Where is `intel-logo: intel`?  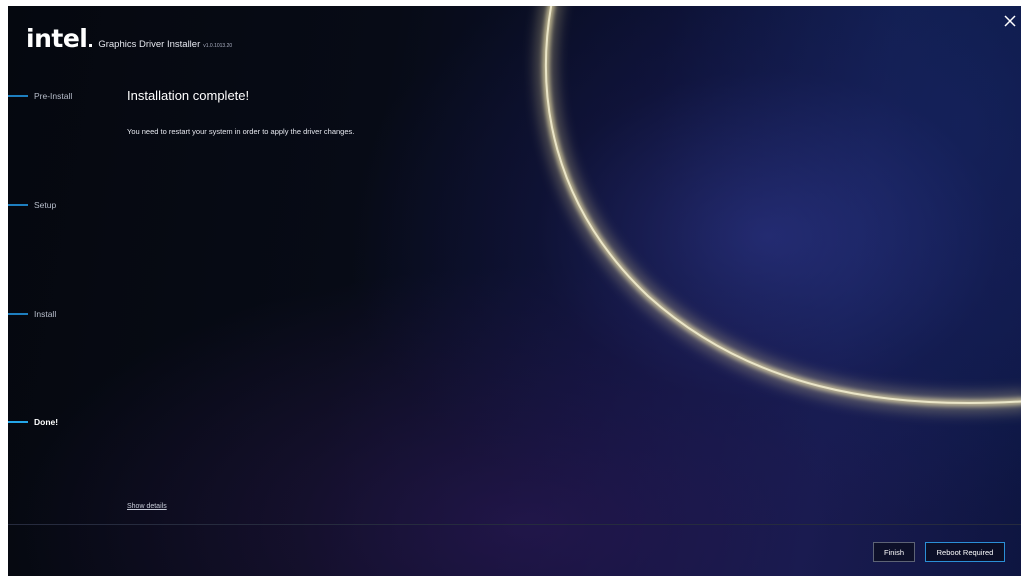
intel-logo: intel is located at coordinates (57, 38).